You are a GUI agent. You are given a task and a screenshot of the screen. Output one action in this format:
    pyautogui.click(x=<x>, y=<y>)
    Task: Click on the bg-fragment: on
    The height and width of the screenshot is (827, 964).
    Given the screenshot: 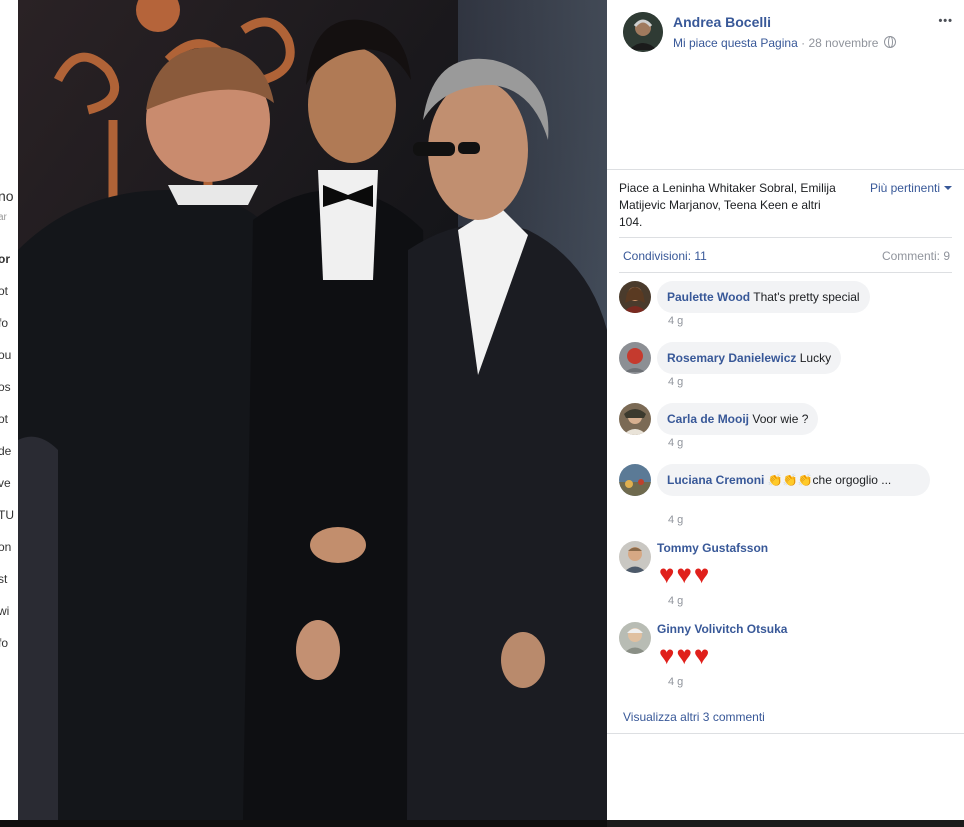 What is the action you would take?
    pyautogui.click(x=6, y=547)
    